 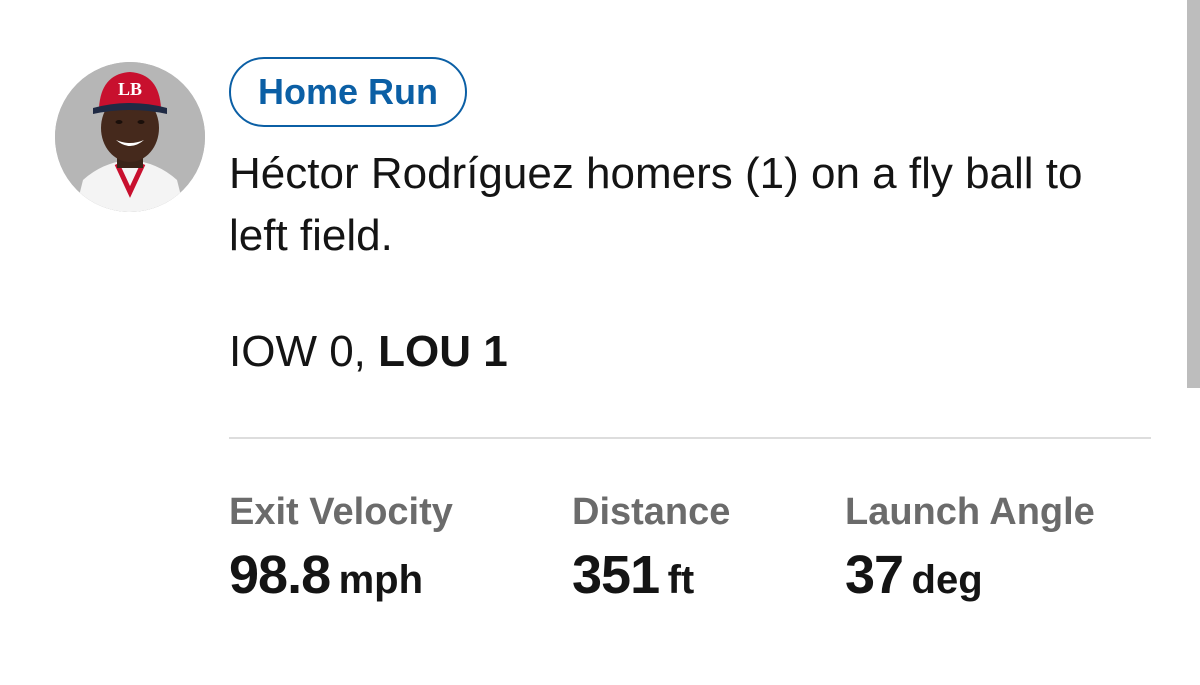 I want to click on scrollbar, so click(x=1193, y=194).